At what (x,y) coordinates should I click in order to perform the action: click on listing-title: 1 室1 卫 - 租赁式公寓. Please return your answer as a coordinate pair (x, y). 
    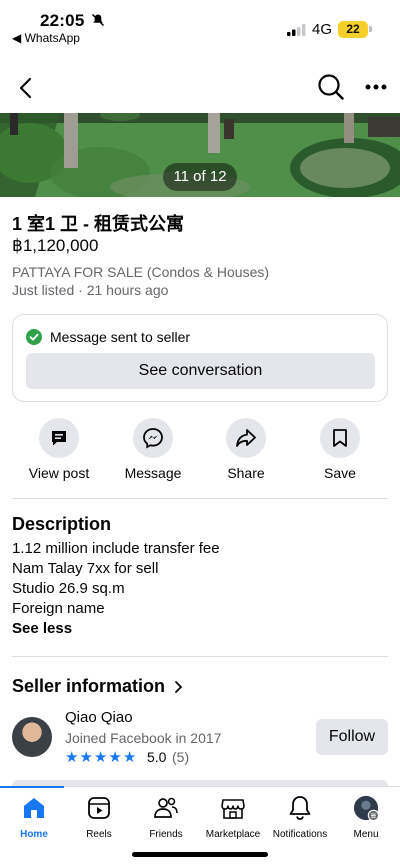
    Looking at the image, I should click on (98, 224).